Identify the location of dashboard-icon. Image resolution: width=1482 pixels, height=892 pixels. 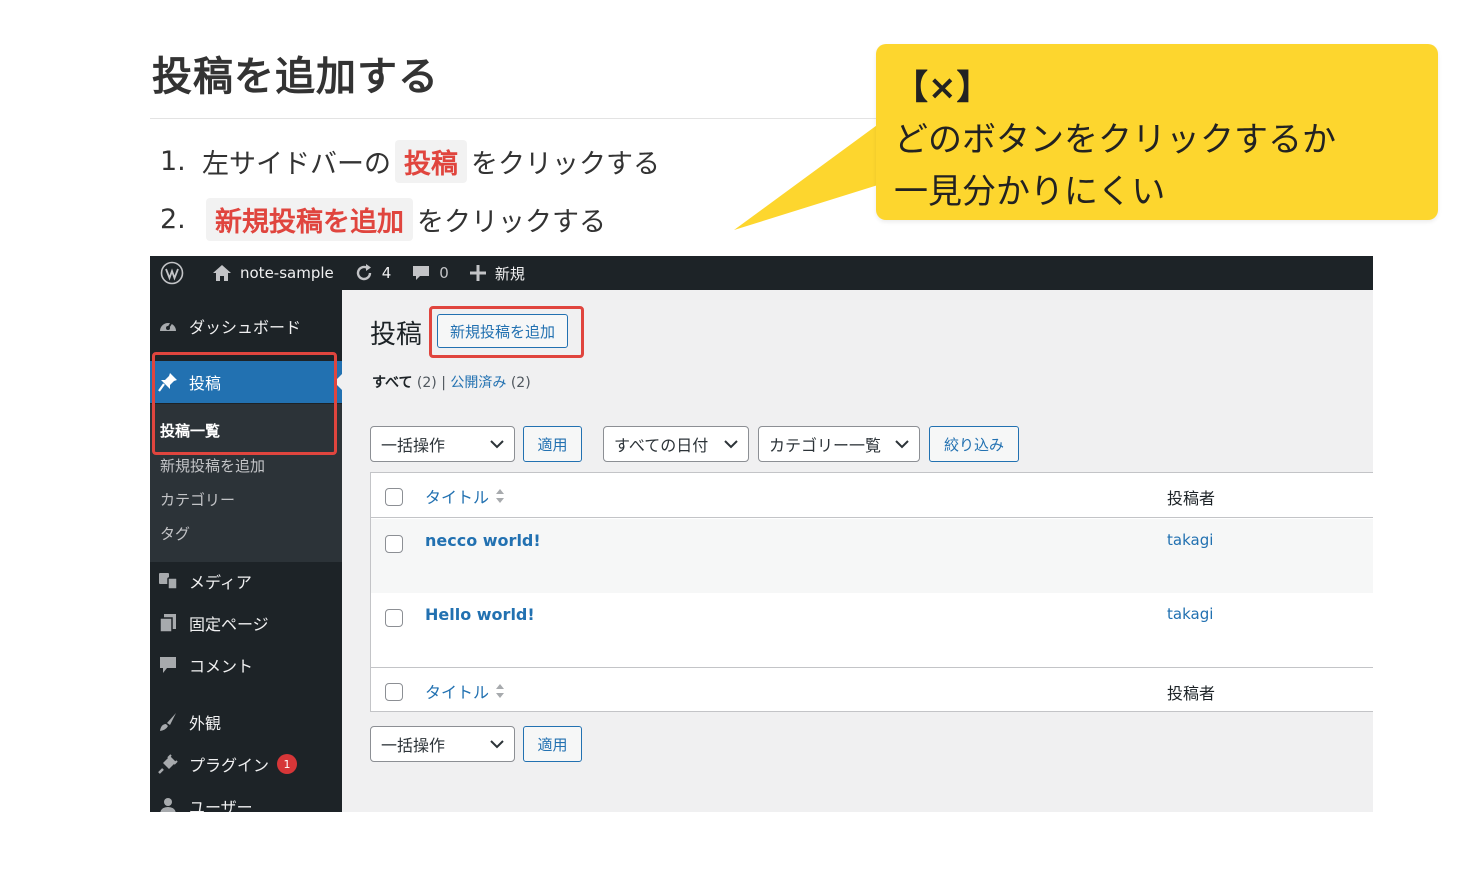
(168, 326).